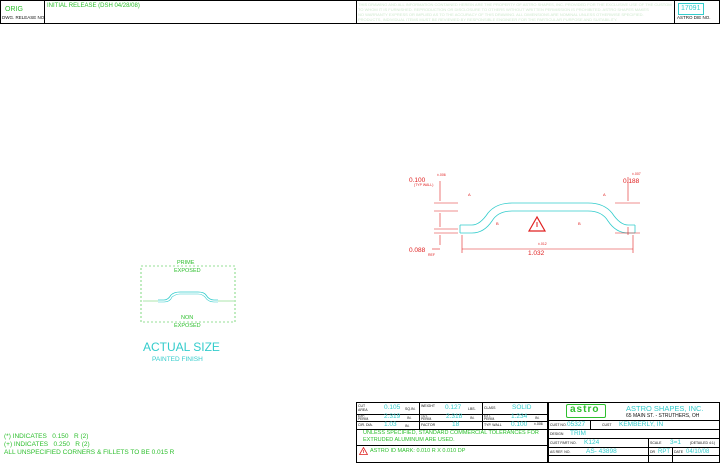 Image resolution: width=720 pixels, height=463 pixels. Describe the element at coordinates (363, 418) in the screenshot. I see `spec-label-exp-perim: EXP. PERIM.` at that location.